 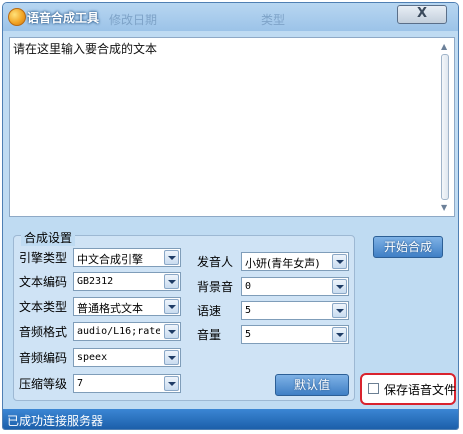 I want to click on text-scrollbar: ▲ ▼, so click(x=445, y=127).